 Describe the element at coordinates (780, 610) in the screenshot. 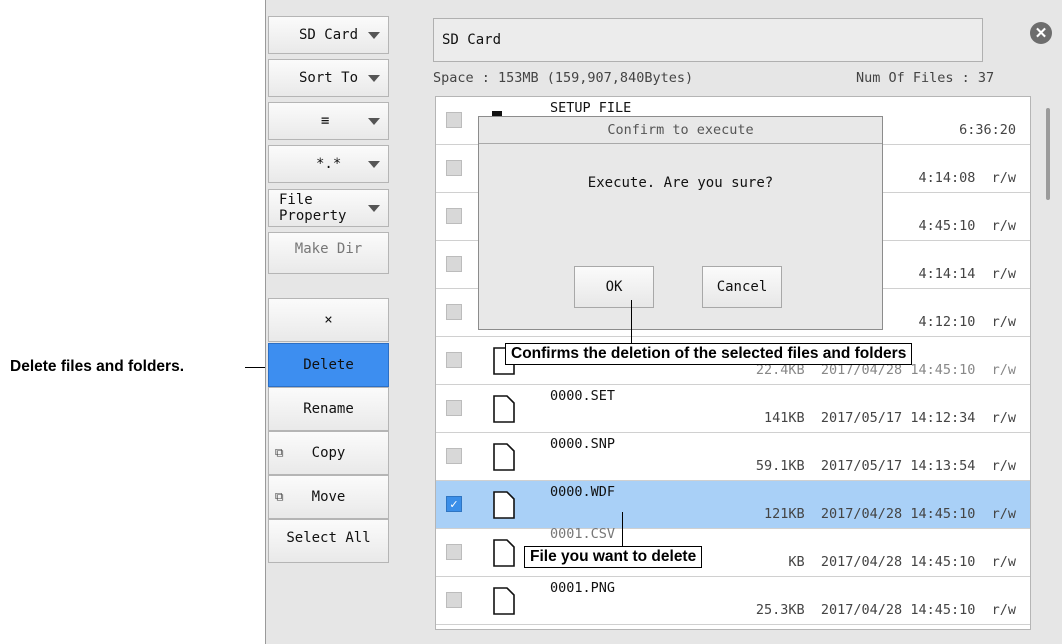

I see `file-size: 25.3KB` at that location.